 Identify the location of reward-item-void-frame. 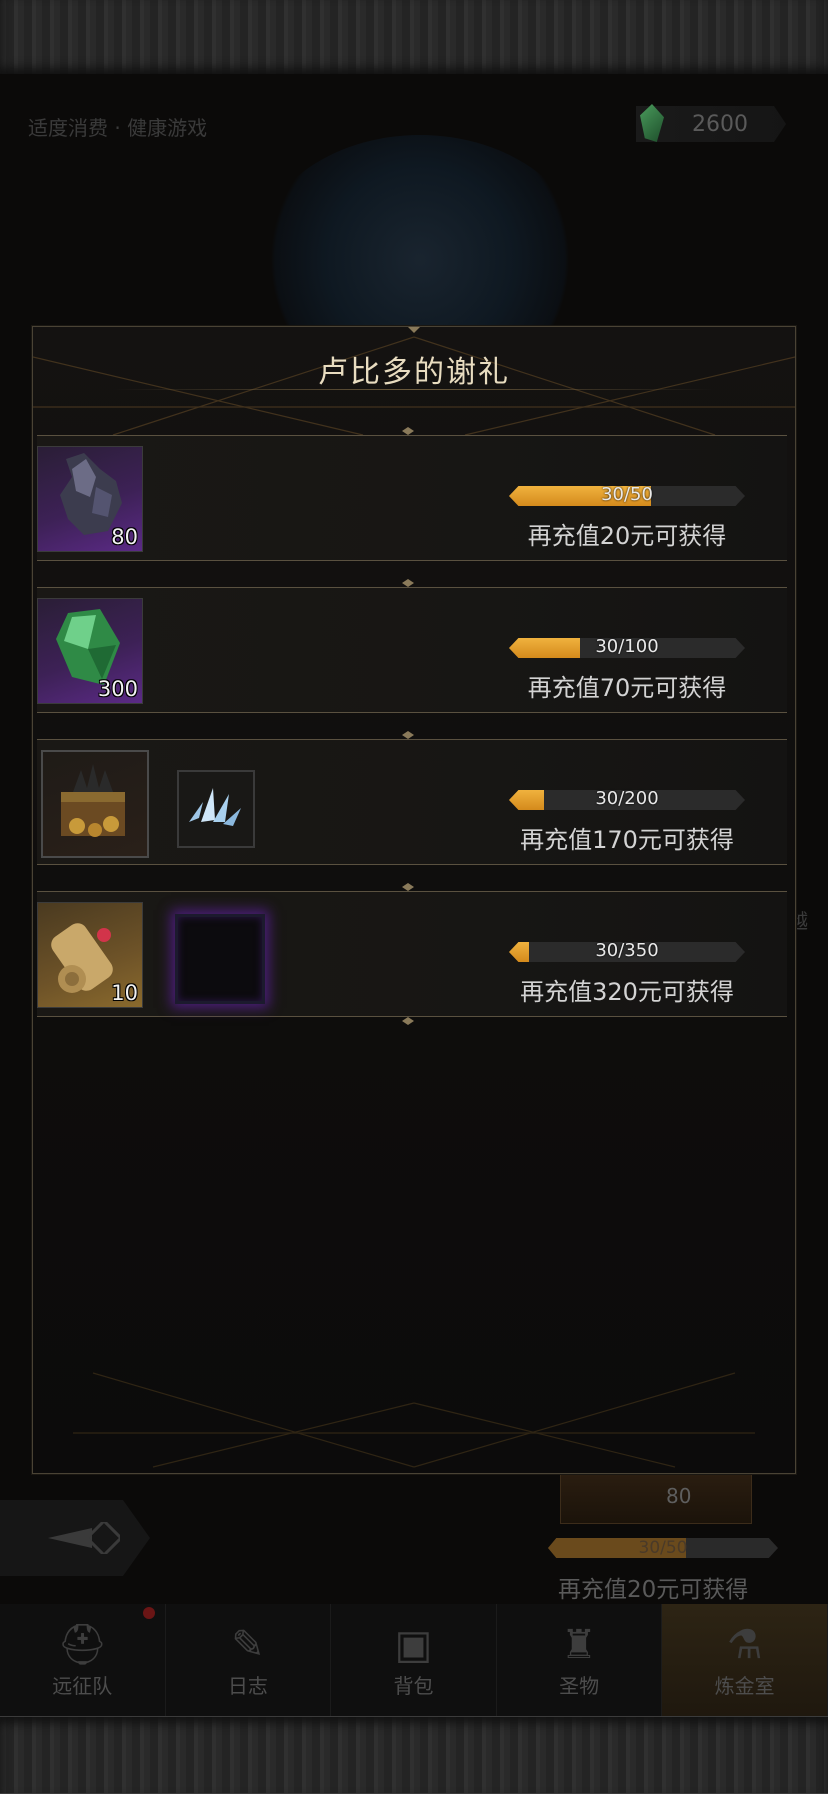
(220, 959).